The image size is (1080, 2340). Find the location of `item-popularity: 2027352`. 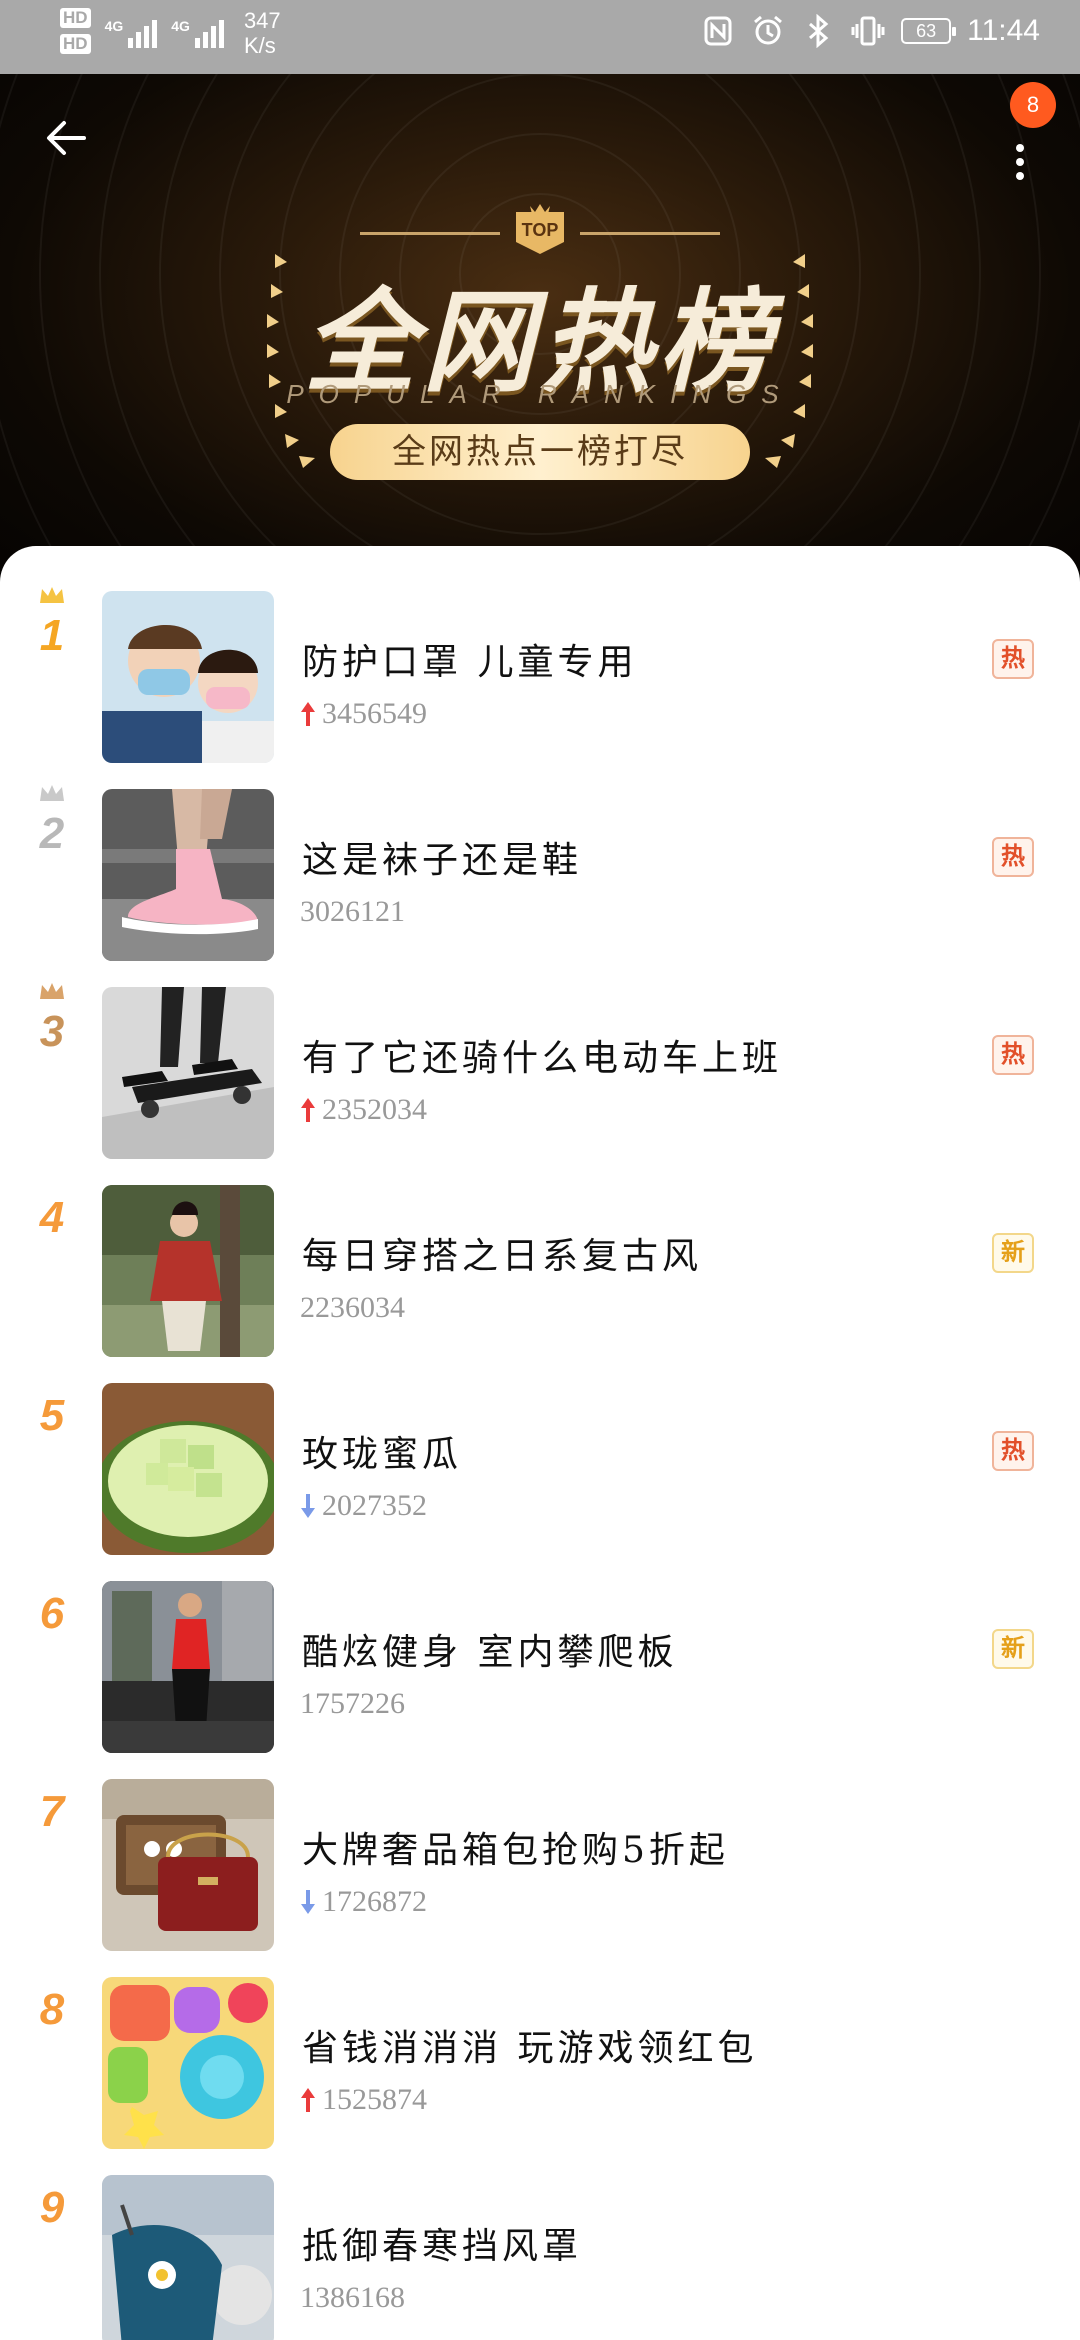

item-popularity: 2027352 is located at coordinates (363, 1506).